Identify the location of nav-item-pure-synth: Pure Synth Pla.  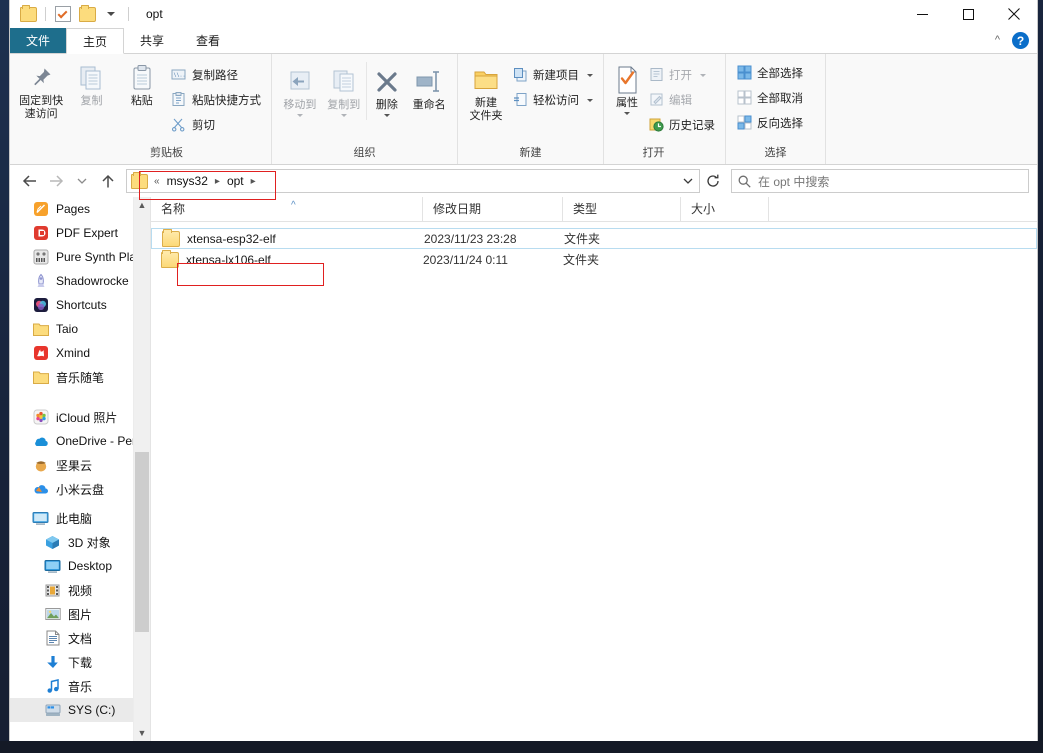
(72, 257).